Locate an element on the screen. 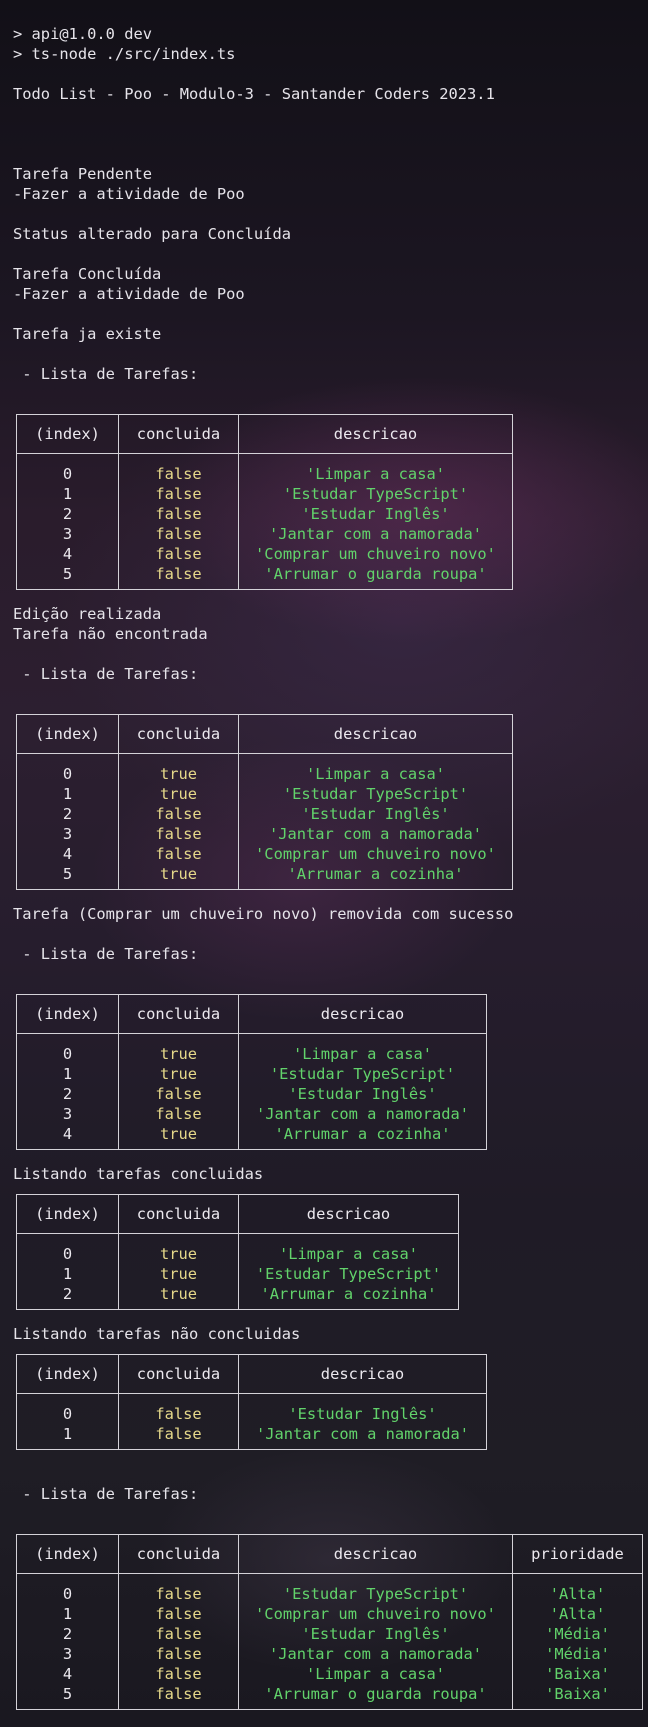  table-row: 0 false 'Estudar Inglês' is located at coordinates (252, 1408).